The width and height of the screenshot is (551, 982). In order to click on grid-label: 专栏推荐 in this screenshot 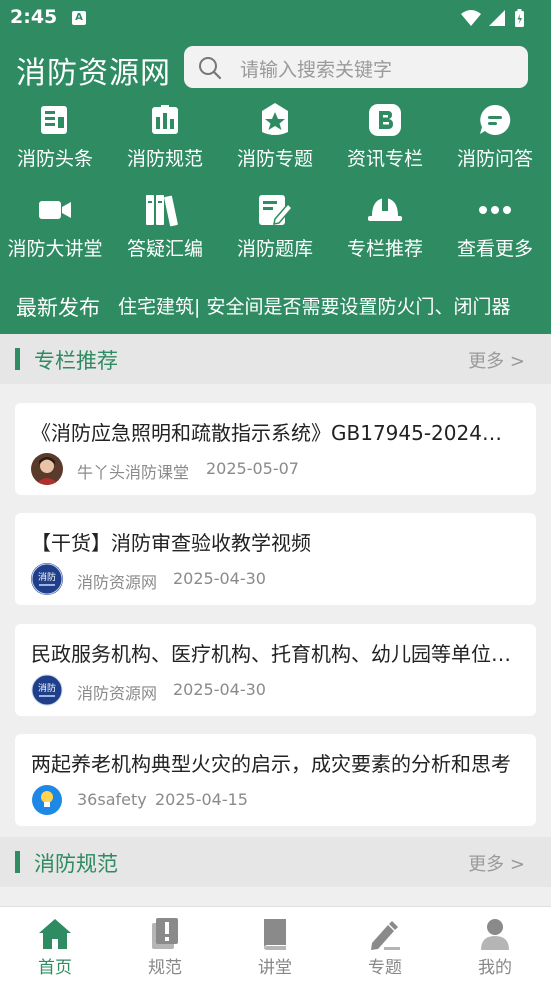, I will do `click(384, 249)`.